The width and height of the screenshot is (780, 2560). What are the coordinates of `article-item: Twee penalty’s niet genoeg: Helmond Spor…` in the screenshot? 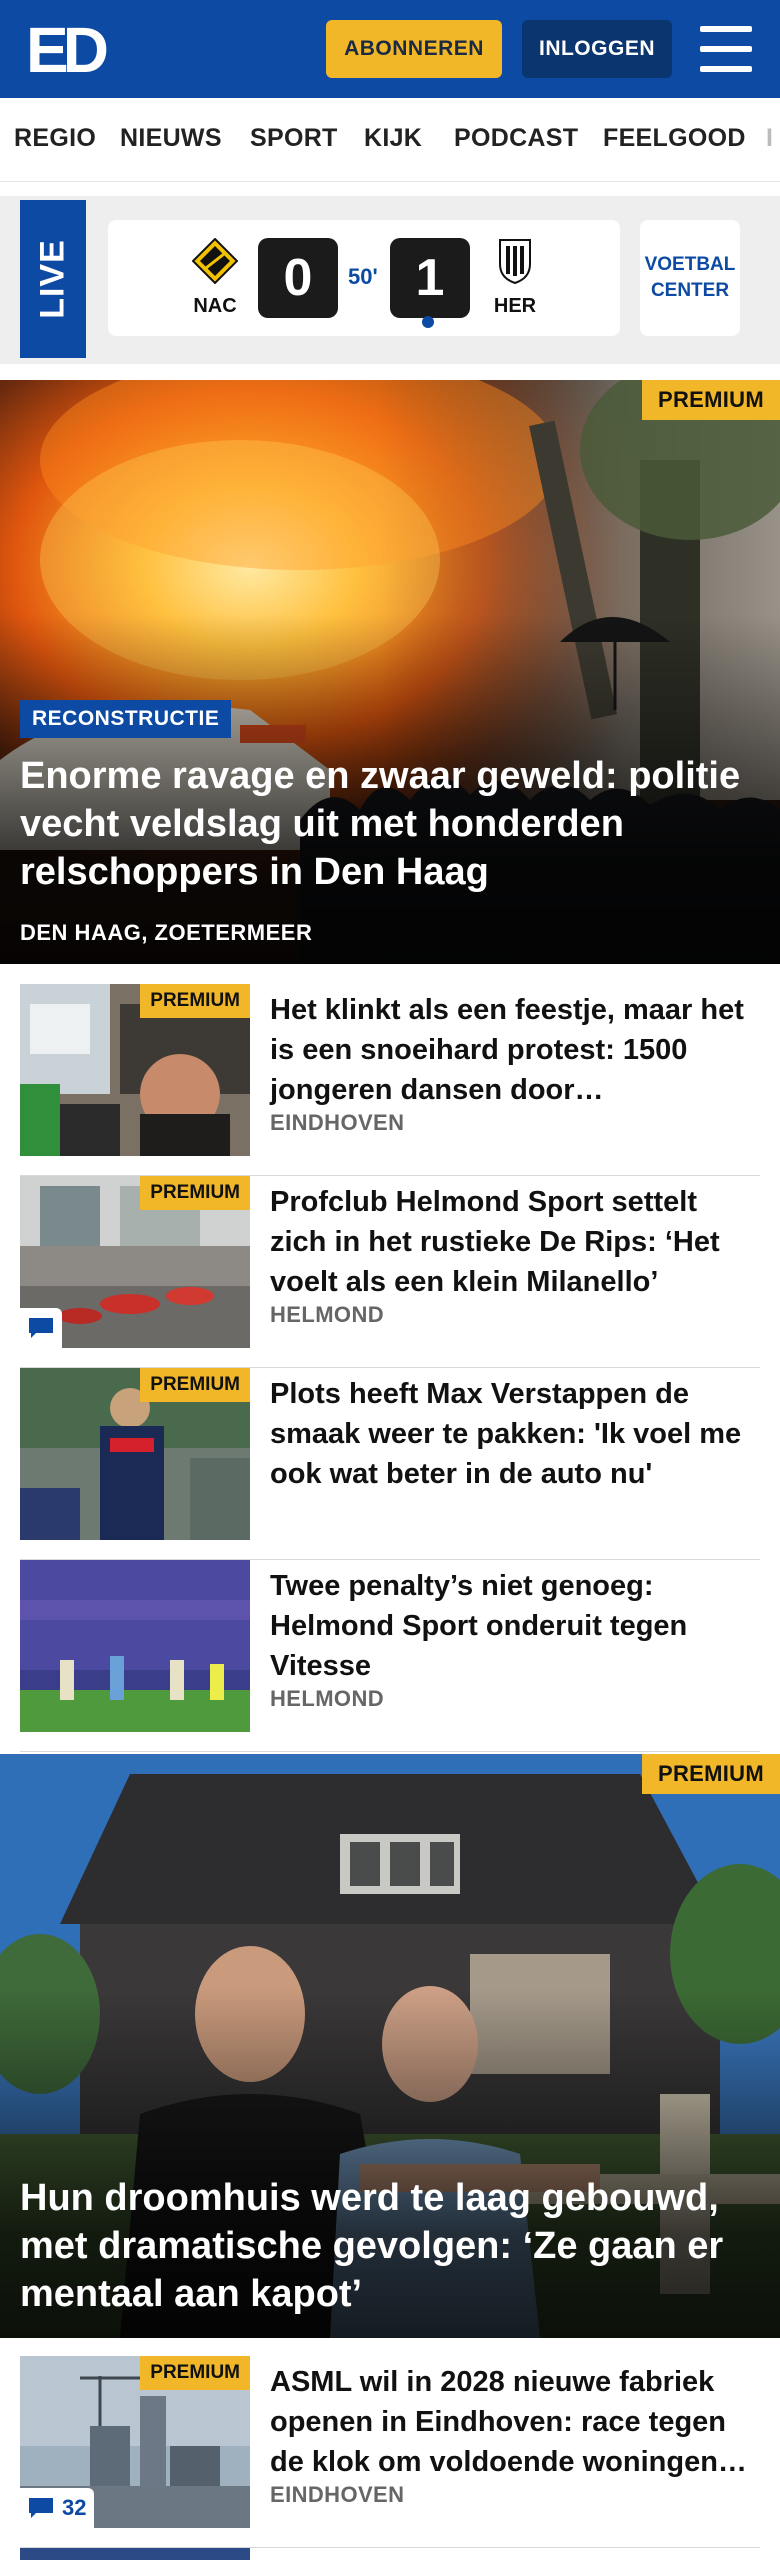 It's located at (390, 1656).